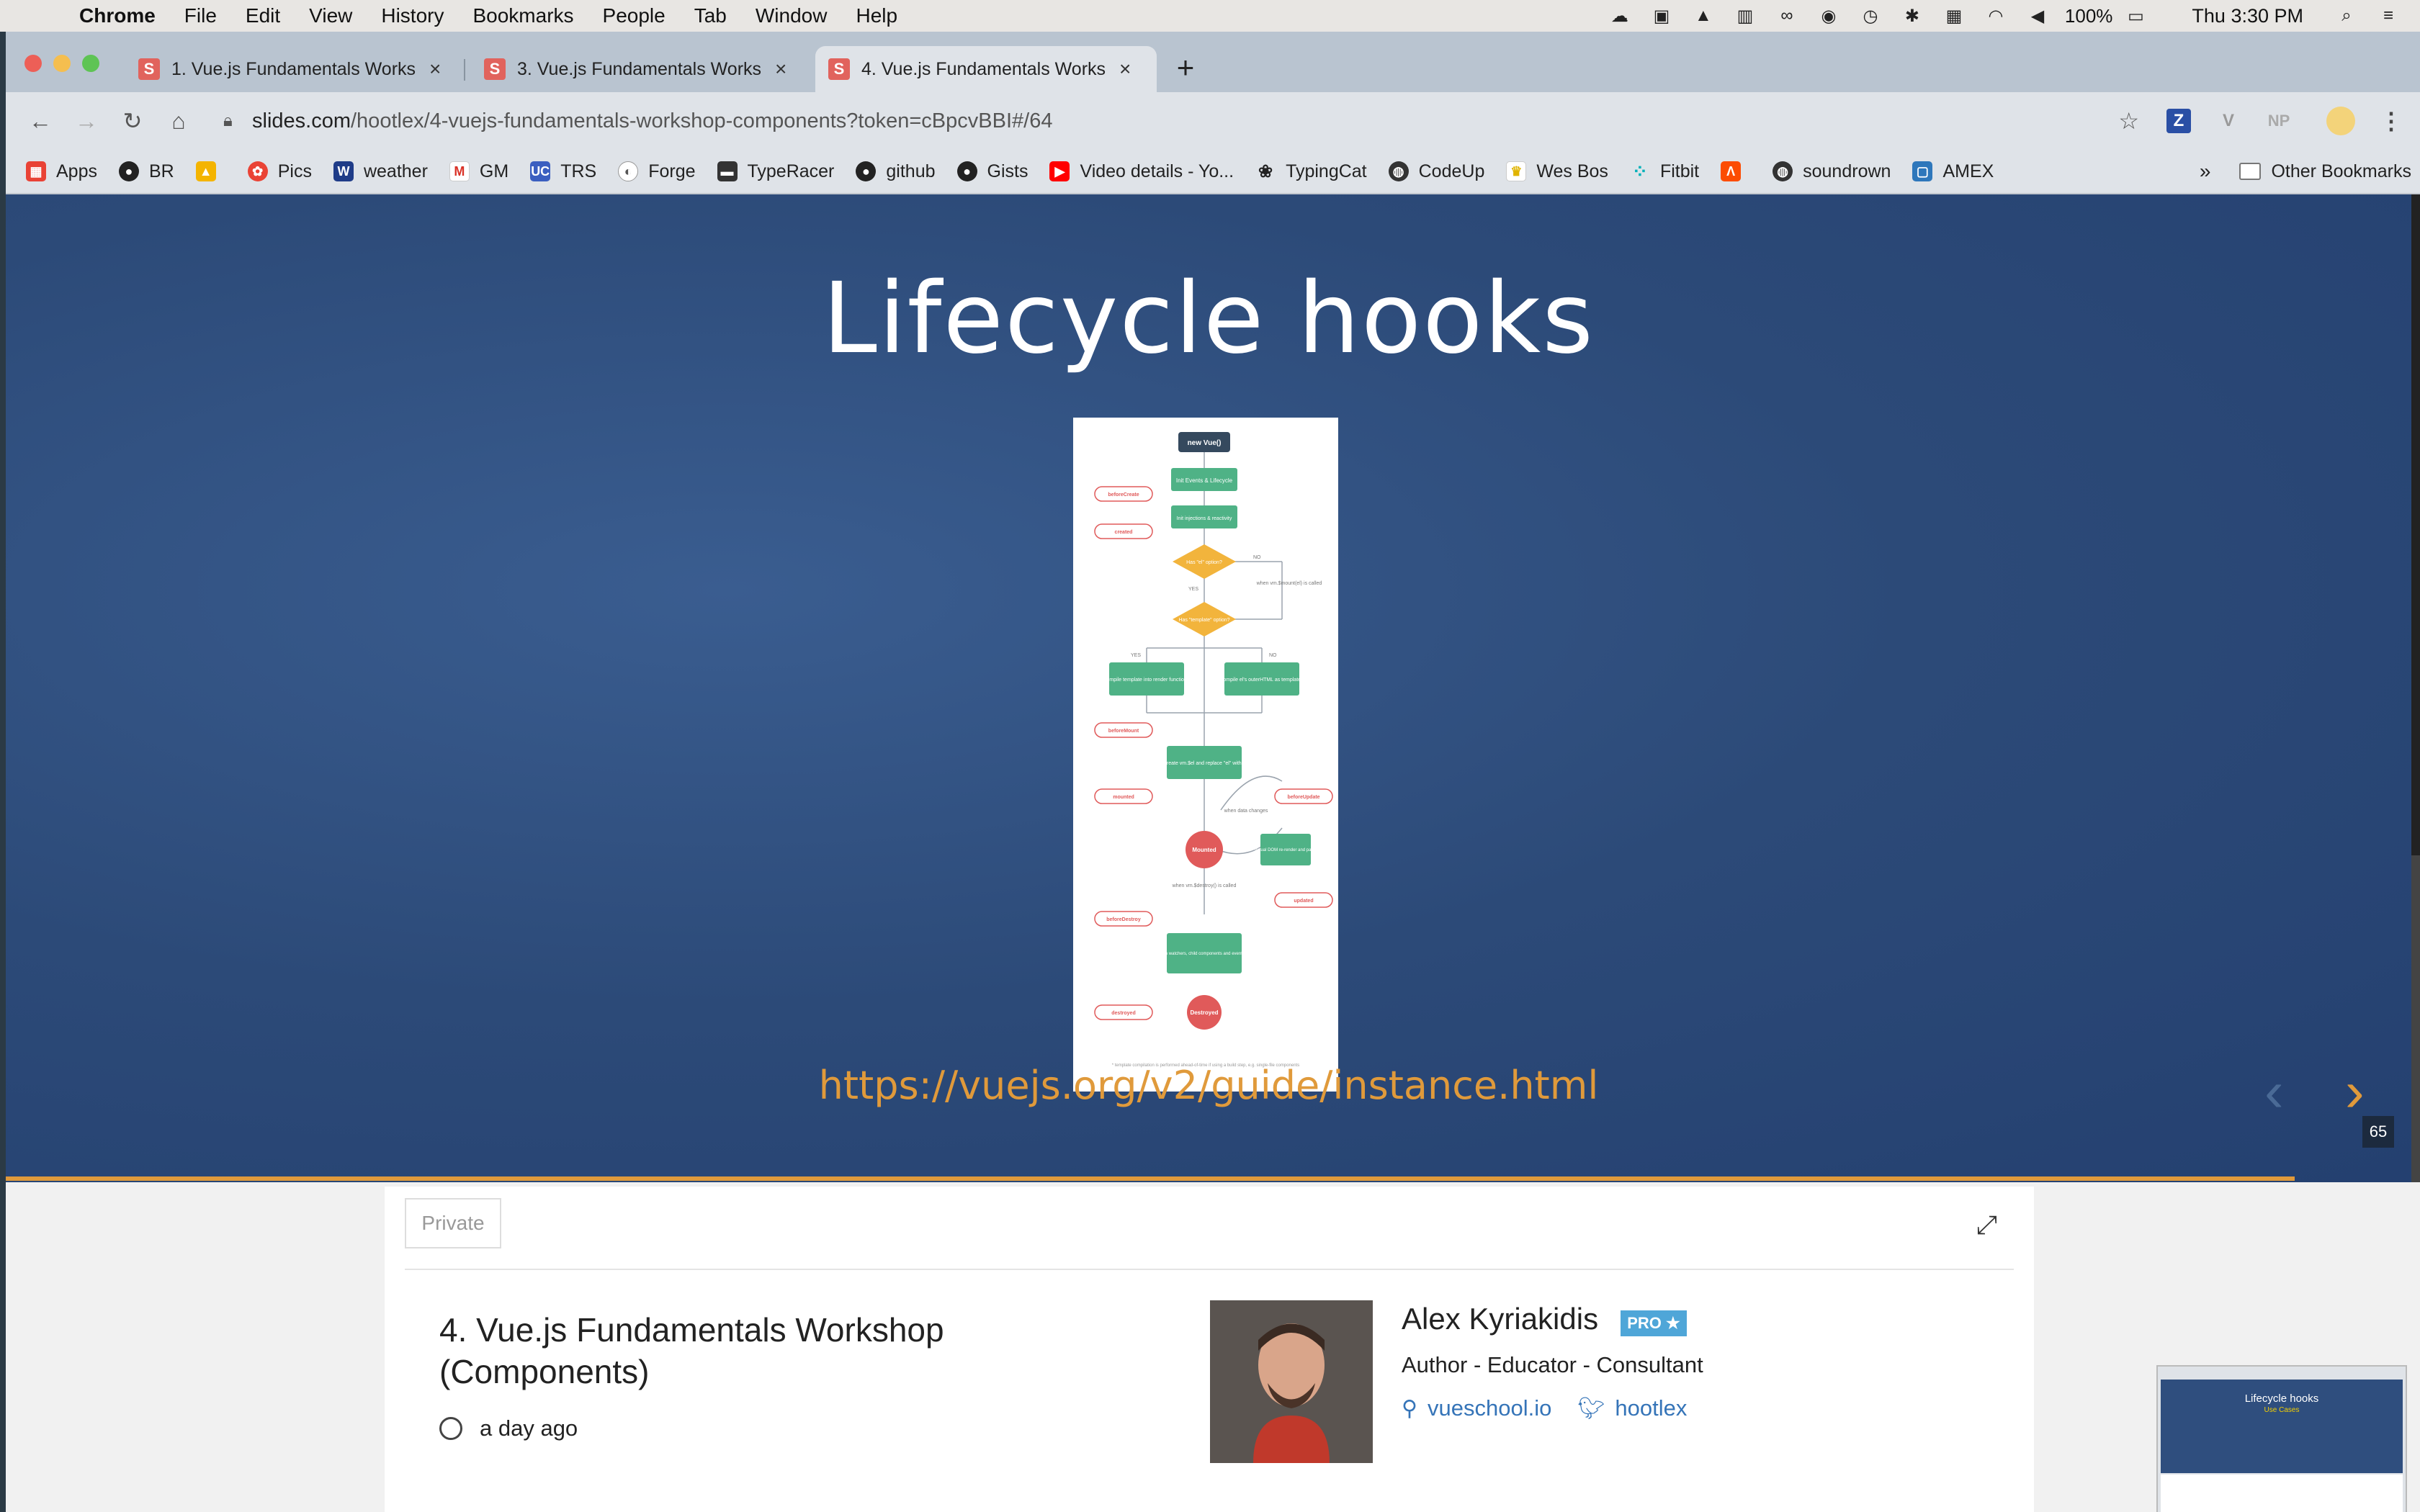 This screenshot has width=2420, height=1512. What do you see at coordinates (1273, 655) in the screenshot?
I see `decision-template-no: NO` at bounding box center [1273, 655].